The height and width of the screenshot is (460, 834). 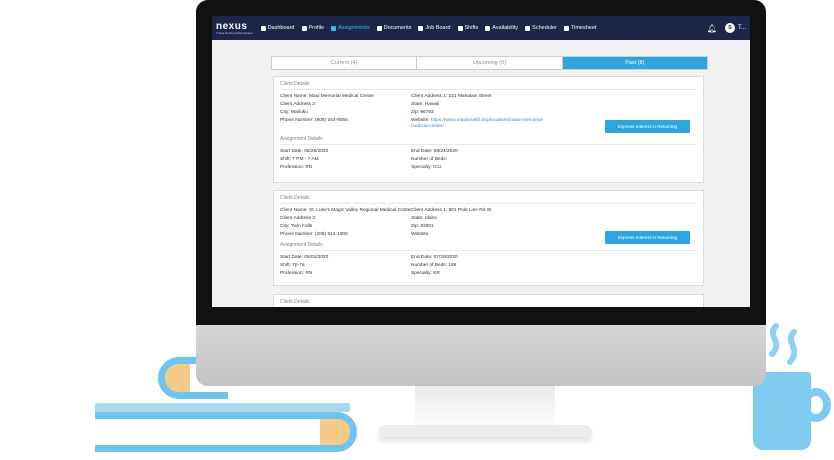 What do you see at coordinates (314, 120) in the screenshot?
I see `client-phone: Phone Number: (808) 244-9056` at bounding box center [314, 120].